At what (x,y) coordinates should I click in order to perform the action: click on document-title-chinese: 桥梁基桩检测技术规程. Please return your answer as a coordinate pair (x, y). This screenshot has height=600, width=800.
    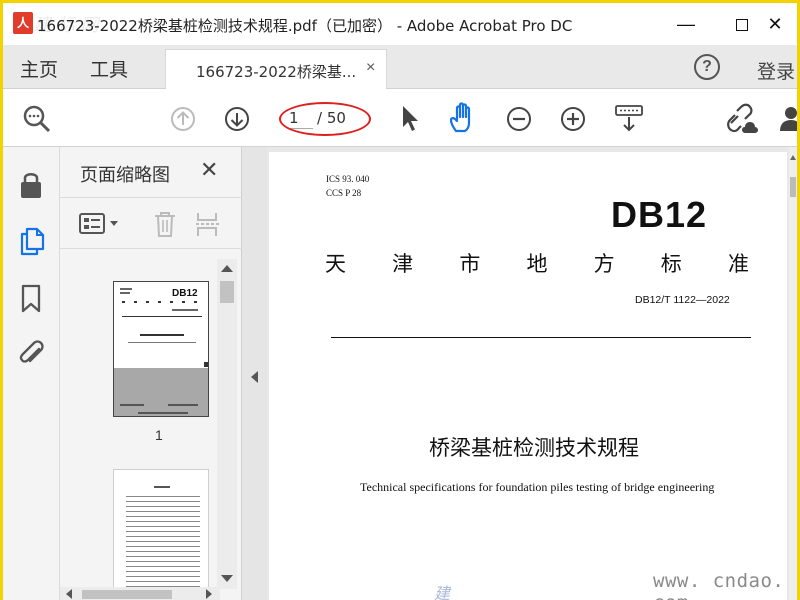
    Looking at the image, I should click on (534, 448).